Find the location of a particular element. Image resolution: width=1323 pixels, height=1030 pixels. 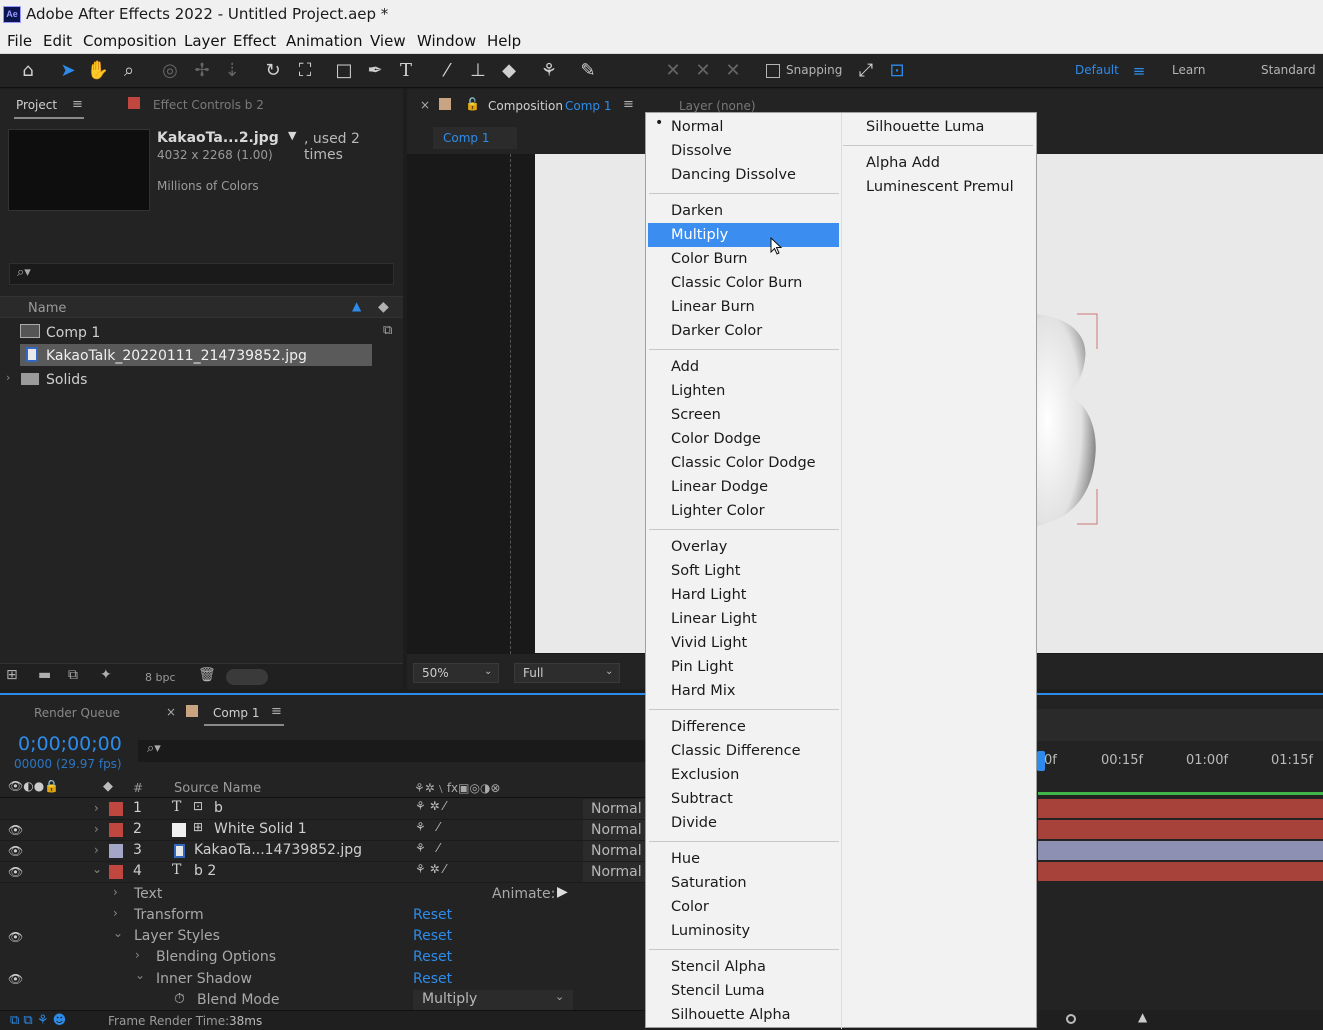

roto-brush-tool-icon: ⚘ is located at coordinates (549, 71).